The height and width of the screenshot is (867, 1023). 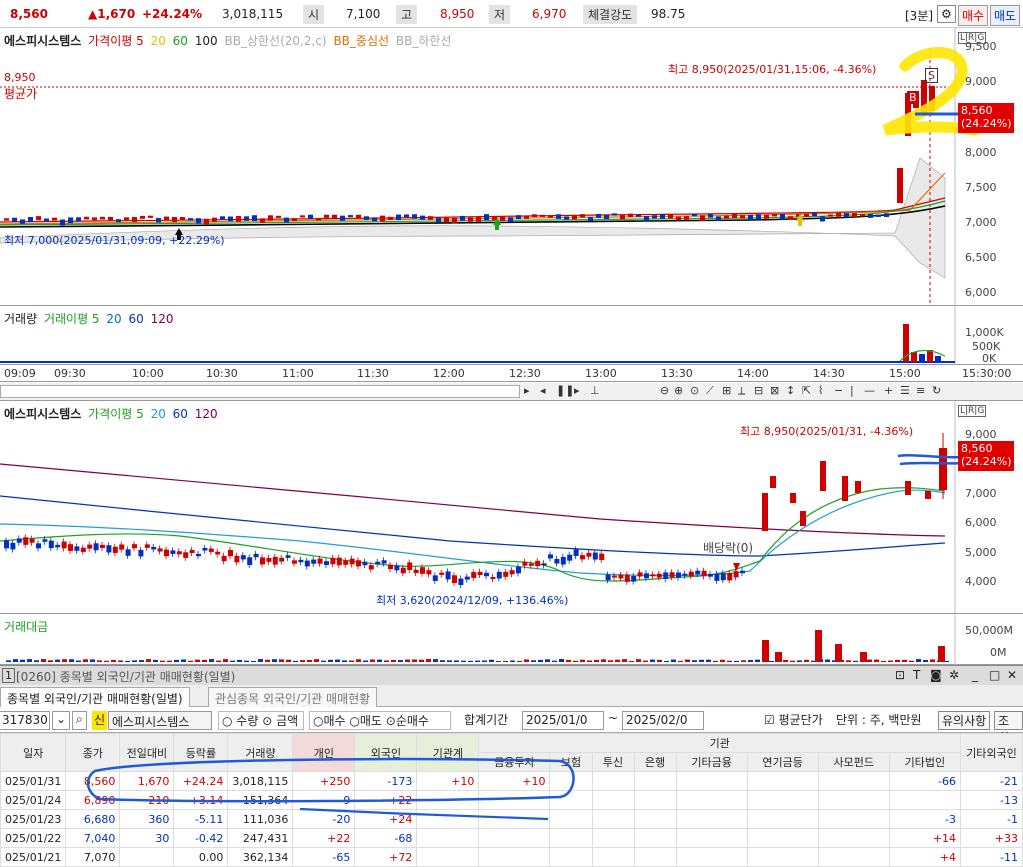 What do you see at coordinates (26, 627) in the screenshot?
I see `legend-amount: 거래대금` at bounding box center [26, 627].